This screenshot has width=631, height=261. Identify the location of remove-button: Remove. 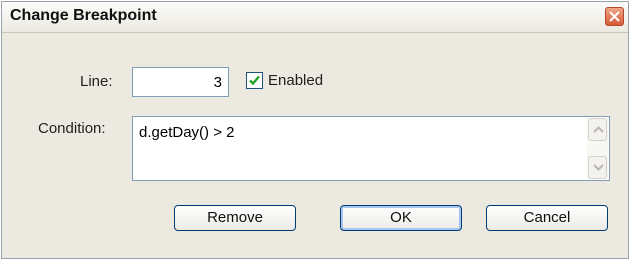
(235, 218).